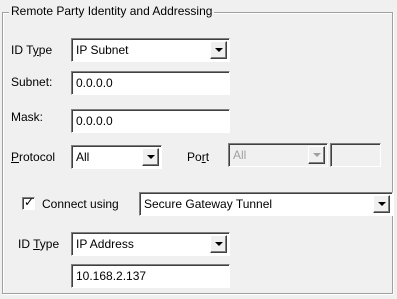  Describe the element at coordinates (49, 244) in the screenshot. I see `id-type-2-label-suffix: ype` at that location.